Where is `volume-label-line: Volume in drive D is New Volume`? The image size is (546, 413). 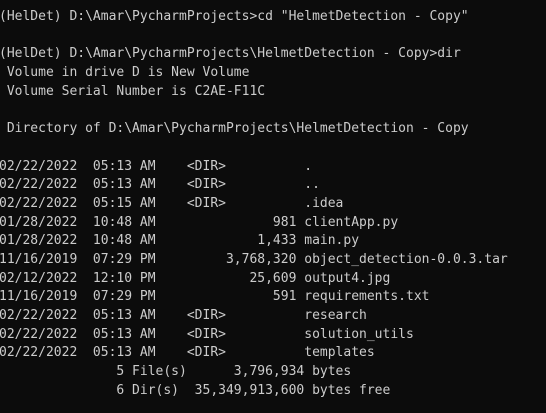
volume-label-line: Volume in drive D is New Volume is located at coordinates (125, 73).